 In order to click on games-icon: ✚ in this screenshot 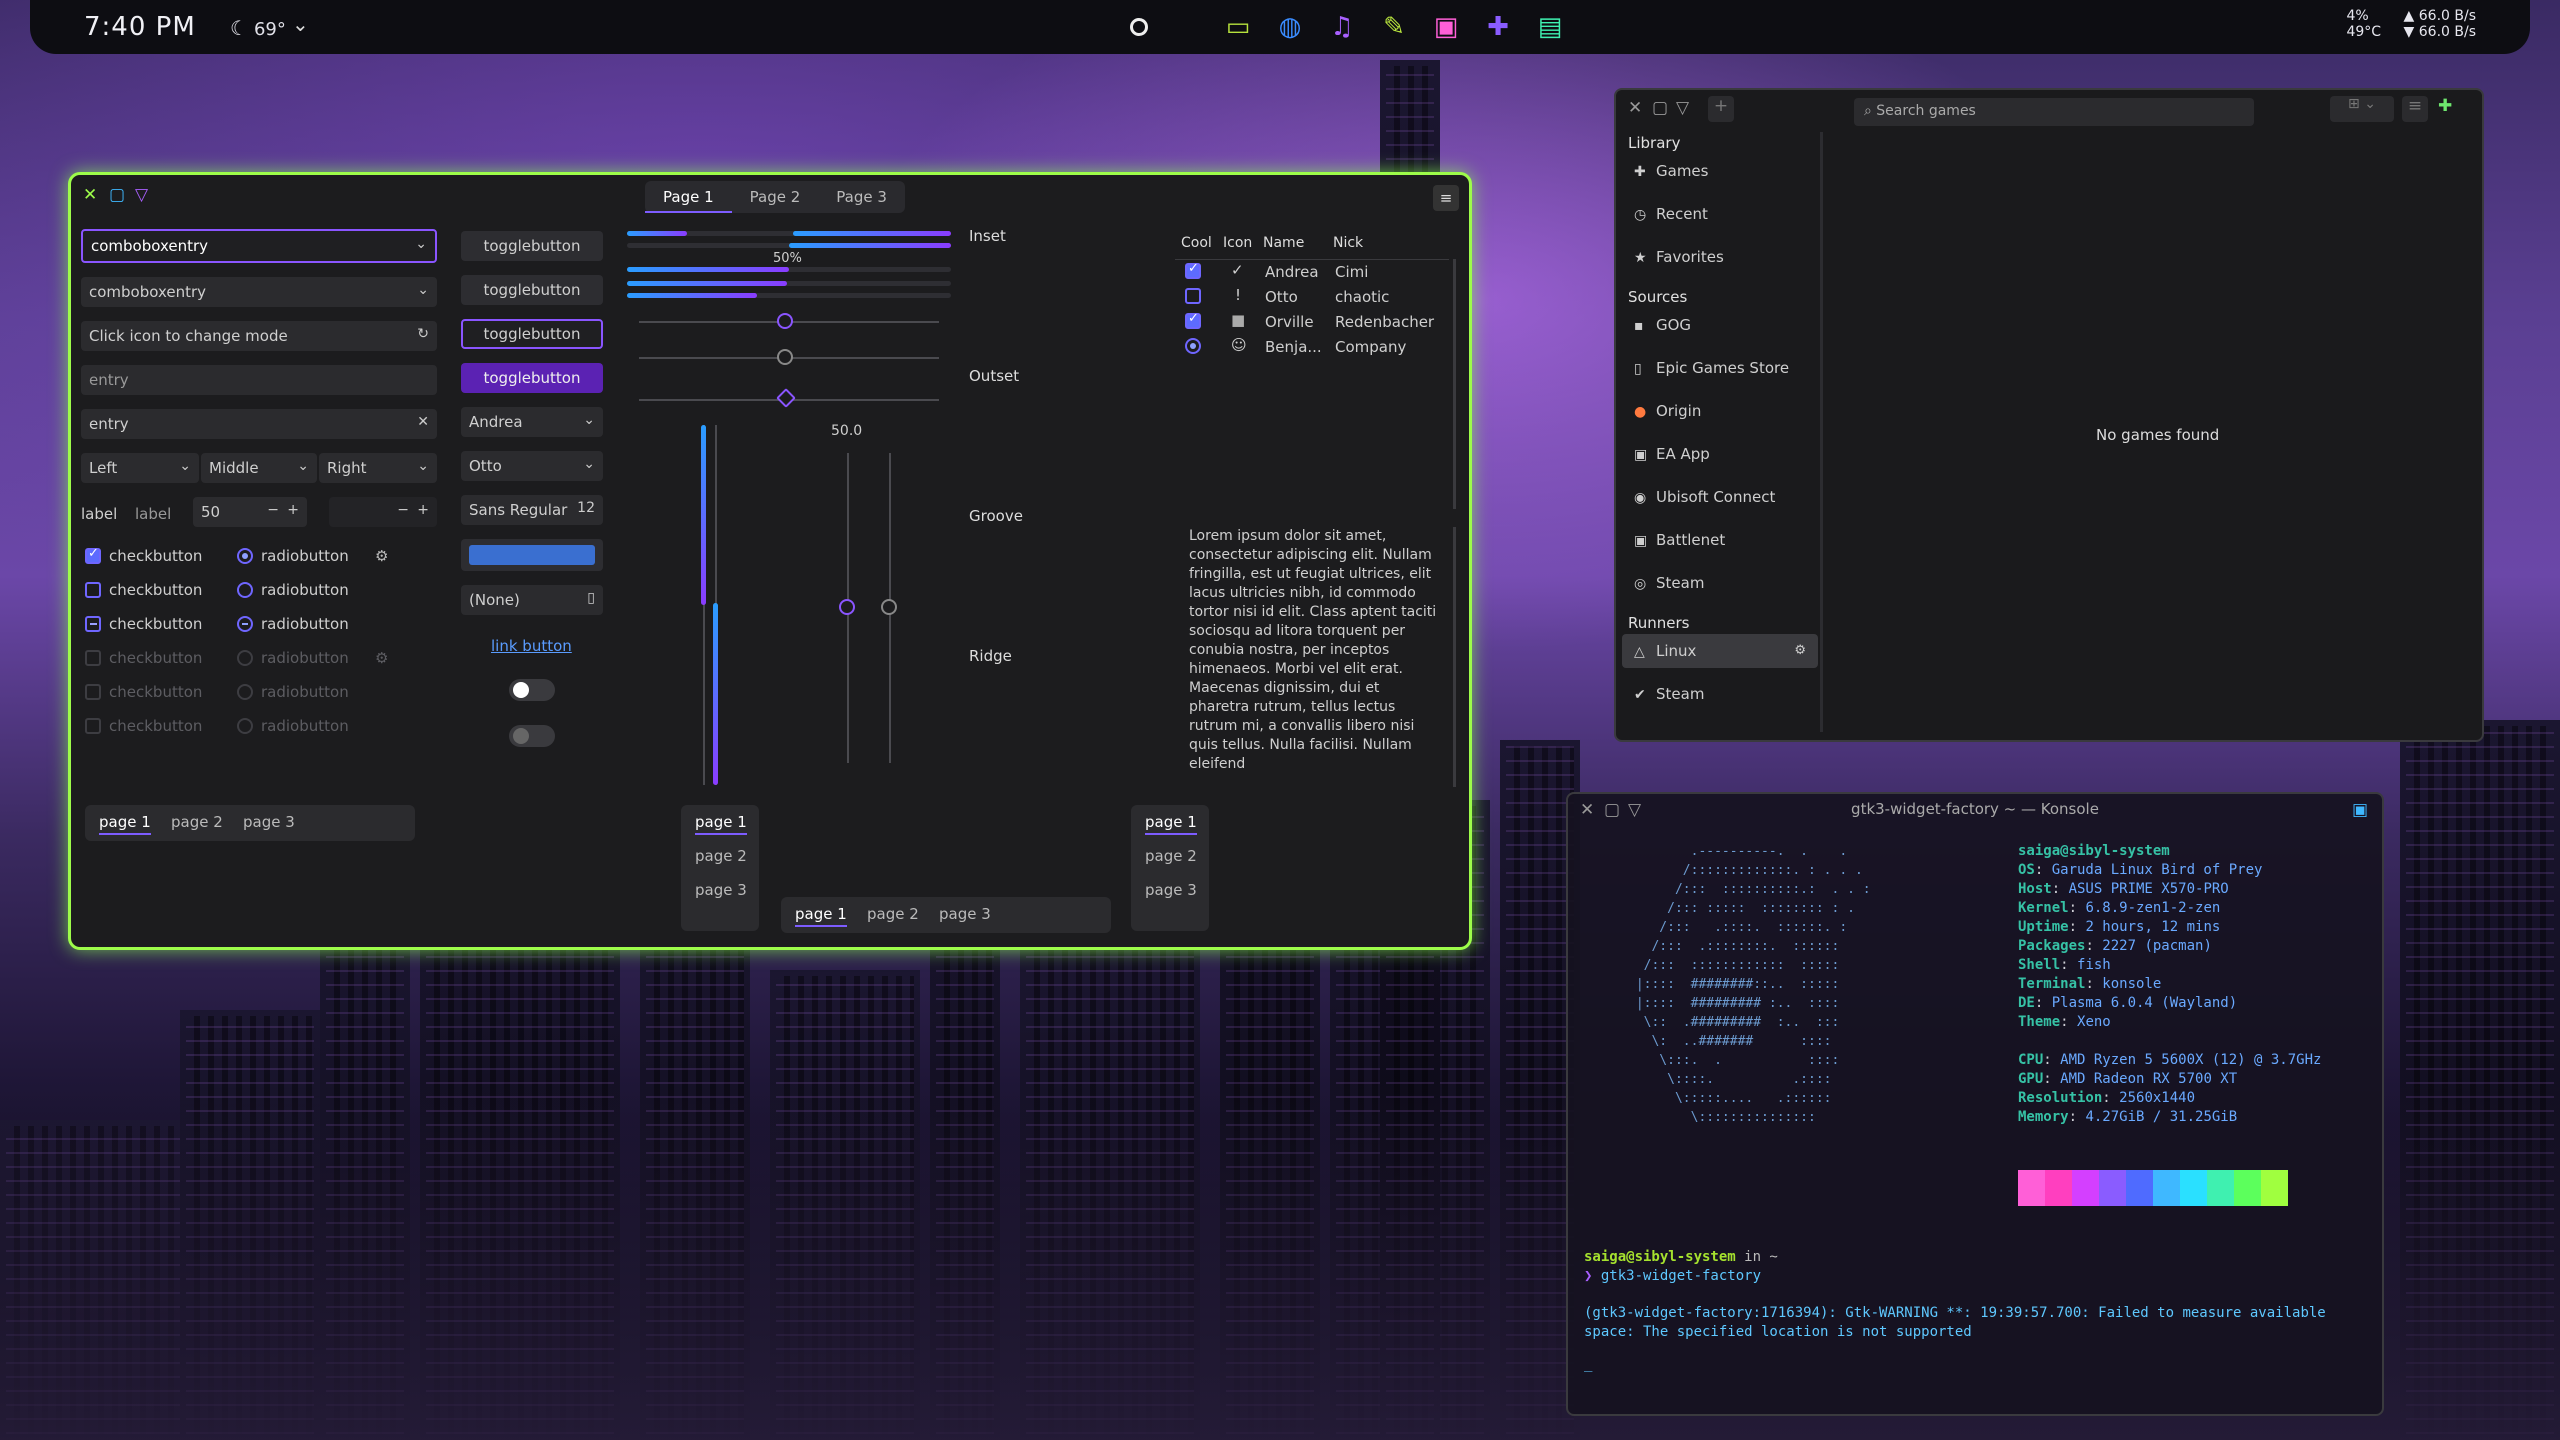, I will do `click(1498, 27)`.